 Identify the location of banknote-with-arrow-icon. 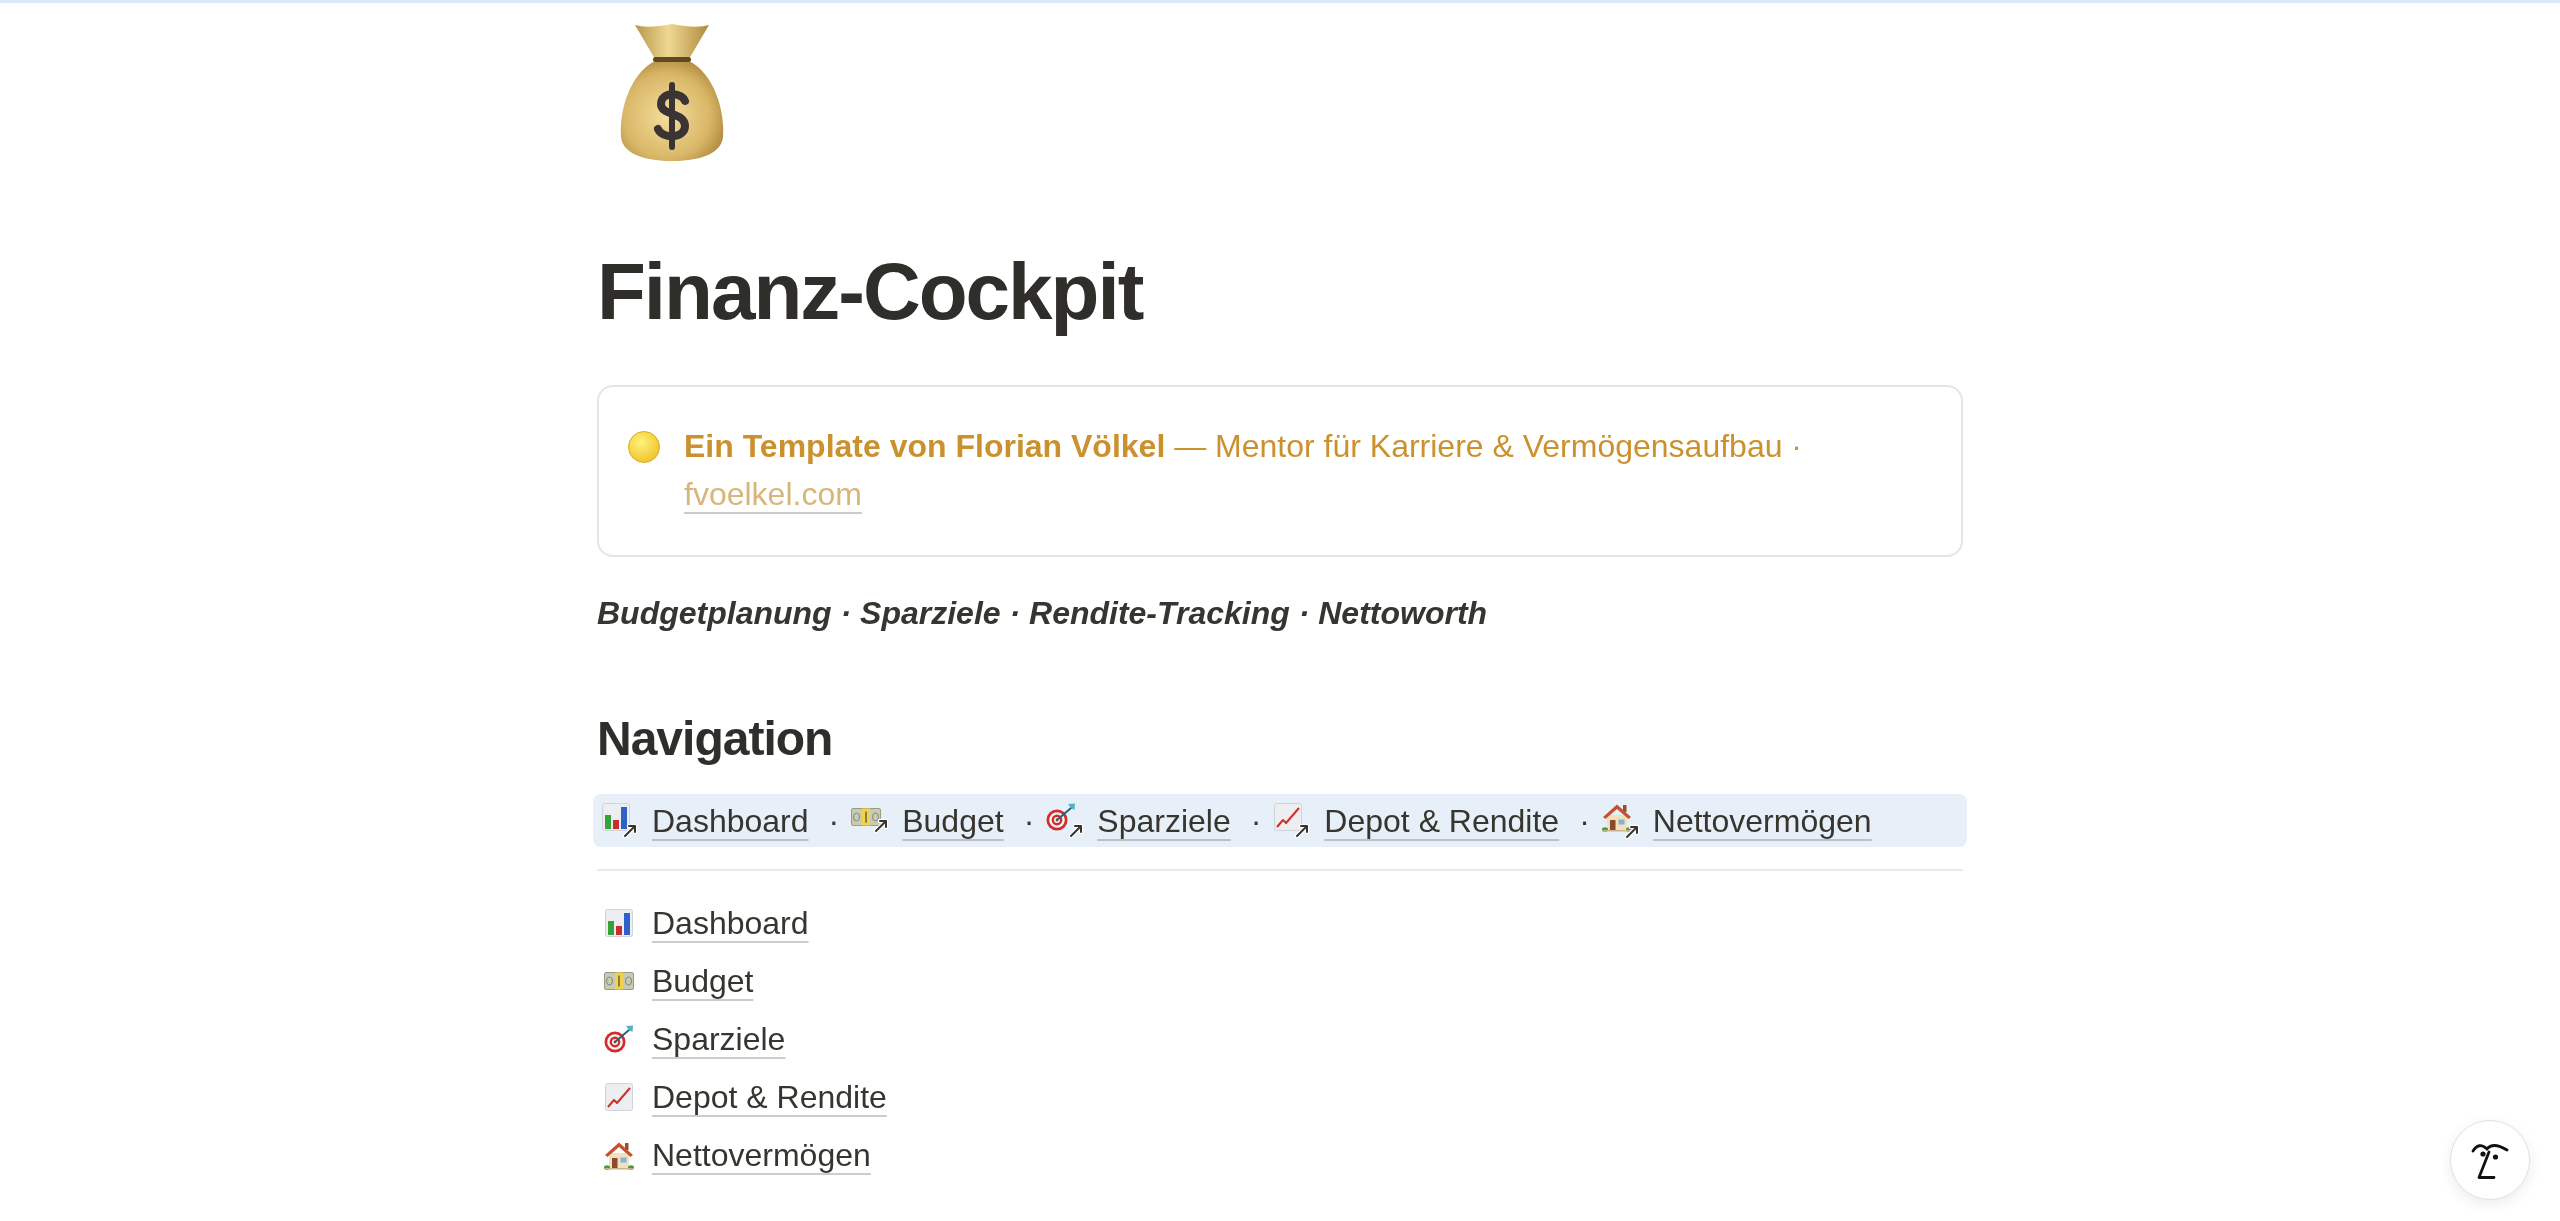
(870, 821).